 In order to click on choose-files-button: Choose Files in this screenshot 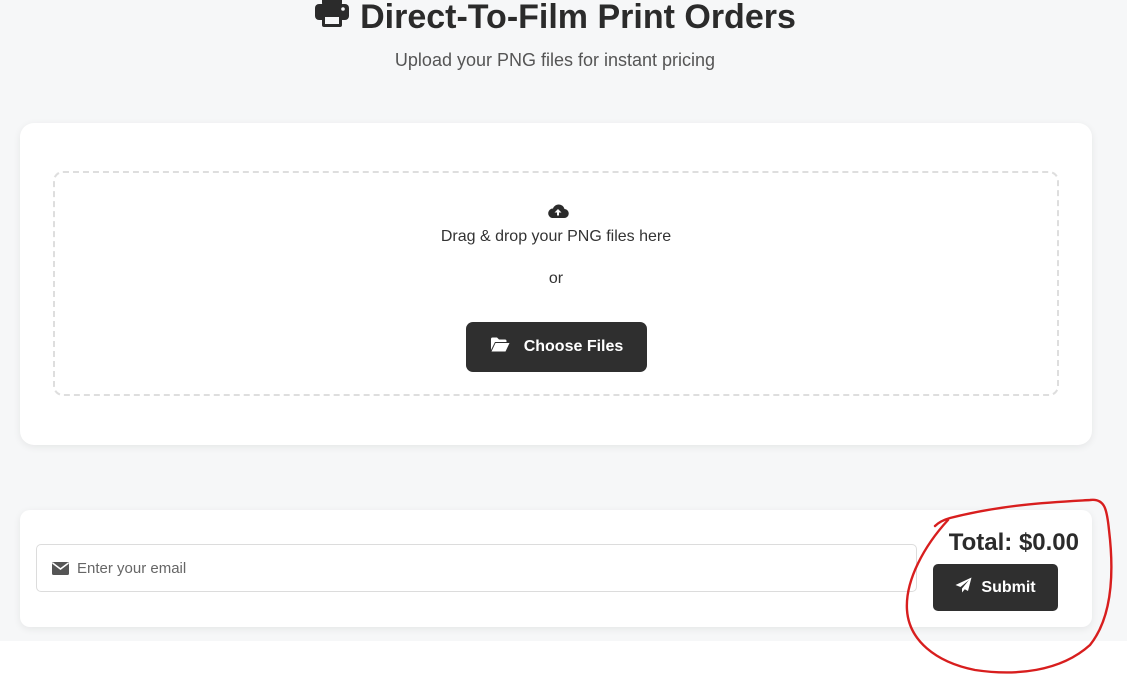, I will do `click(556, 347)`.